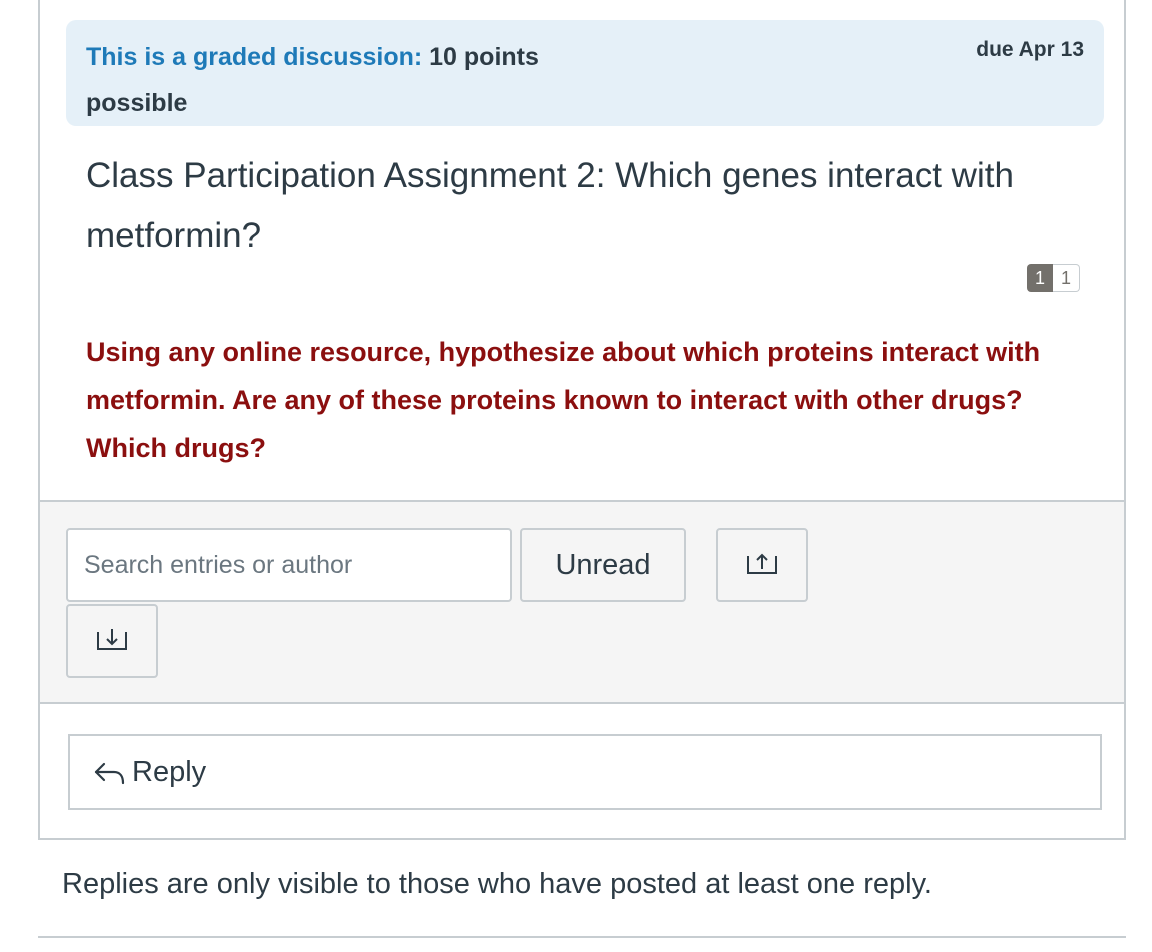 Image resolution: width=1152 pixels, height=952 pixels. I want to click on unread-filter-button: Unread, so click(603, 565).